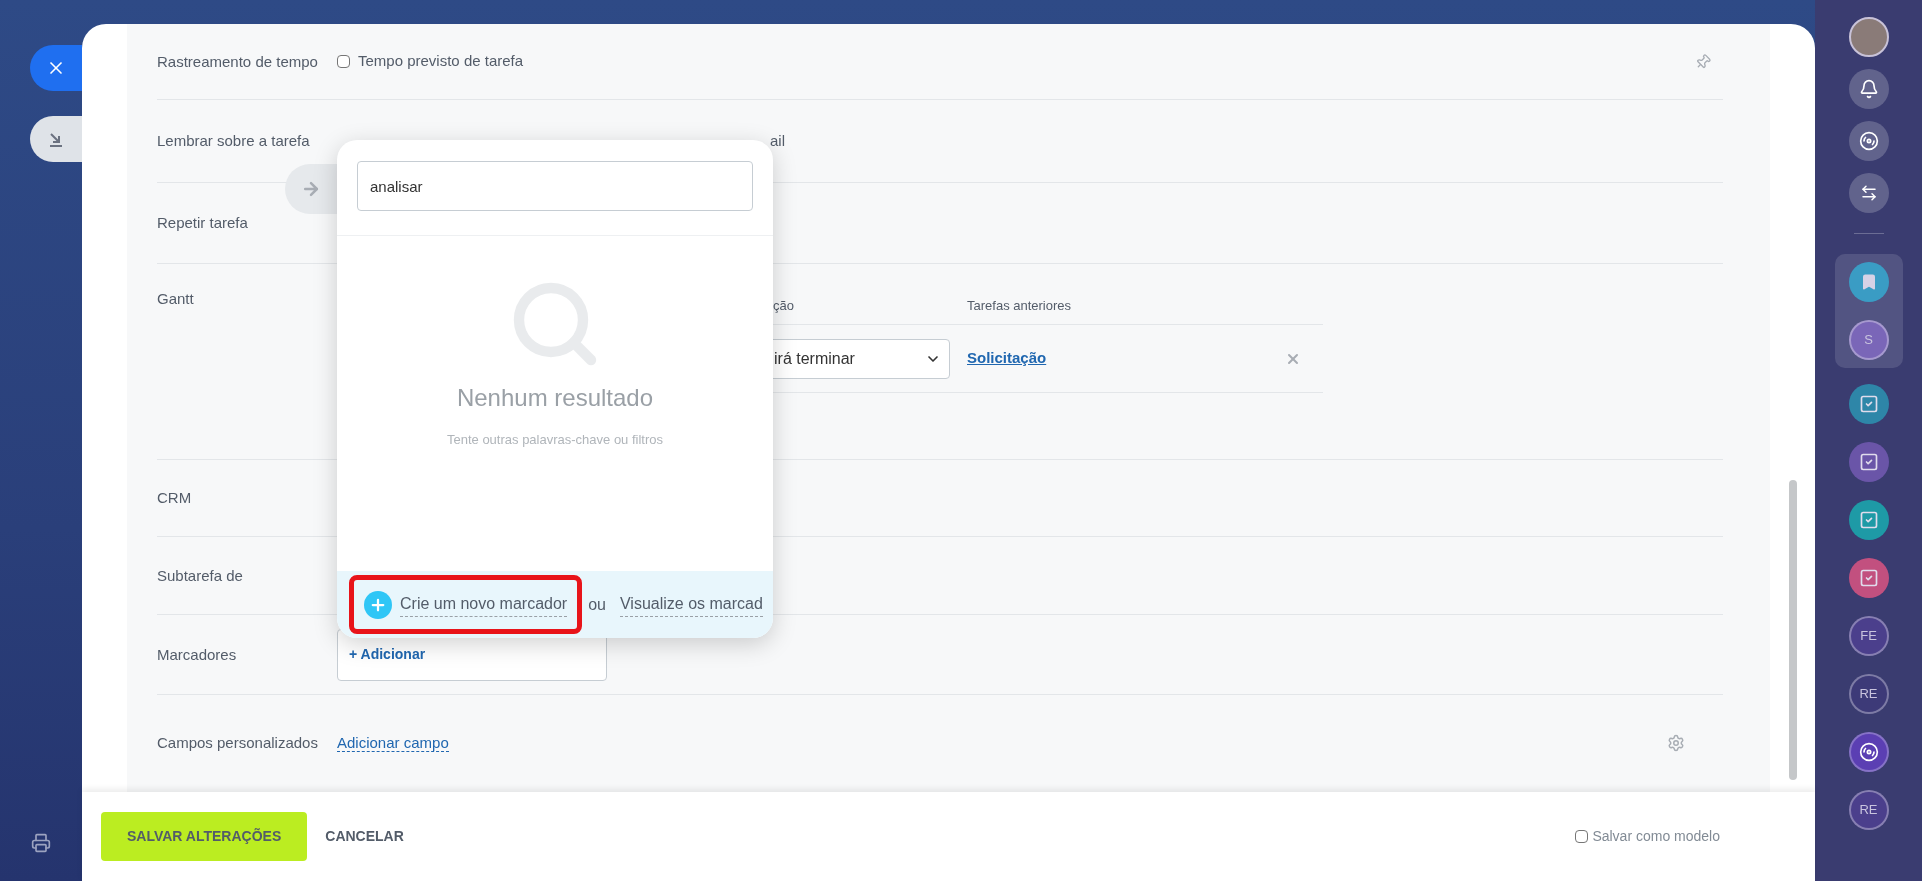  Describe the element at coordinates (1656, 836) in the screenshot. I see `checkbox-label: Salvar como modelo` at that location.